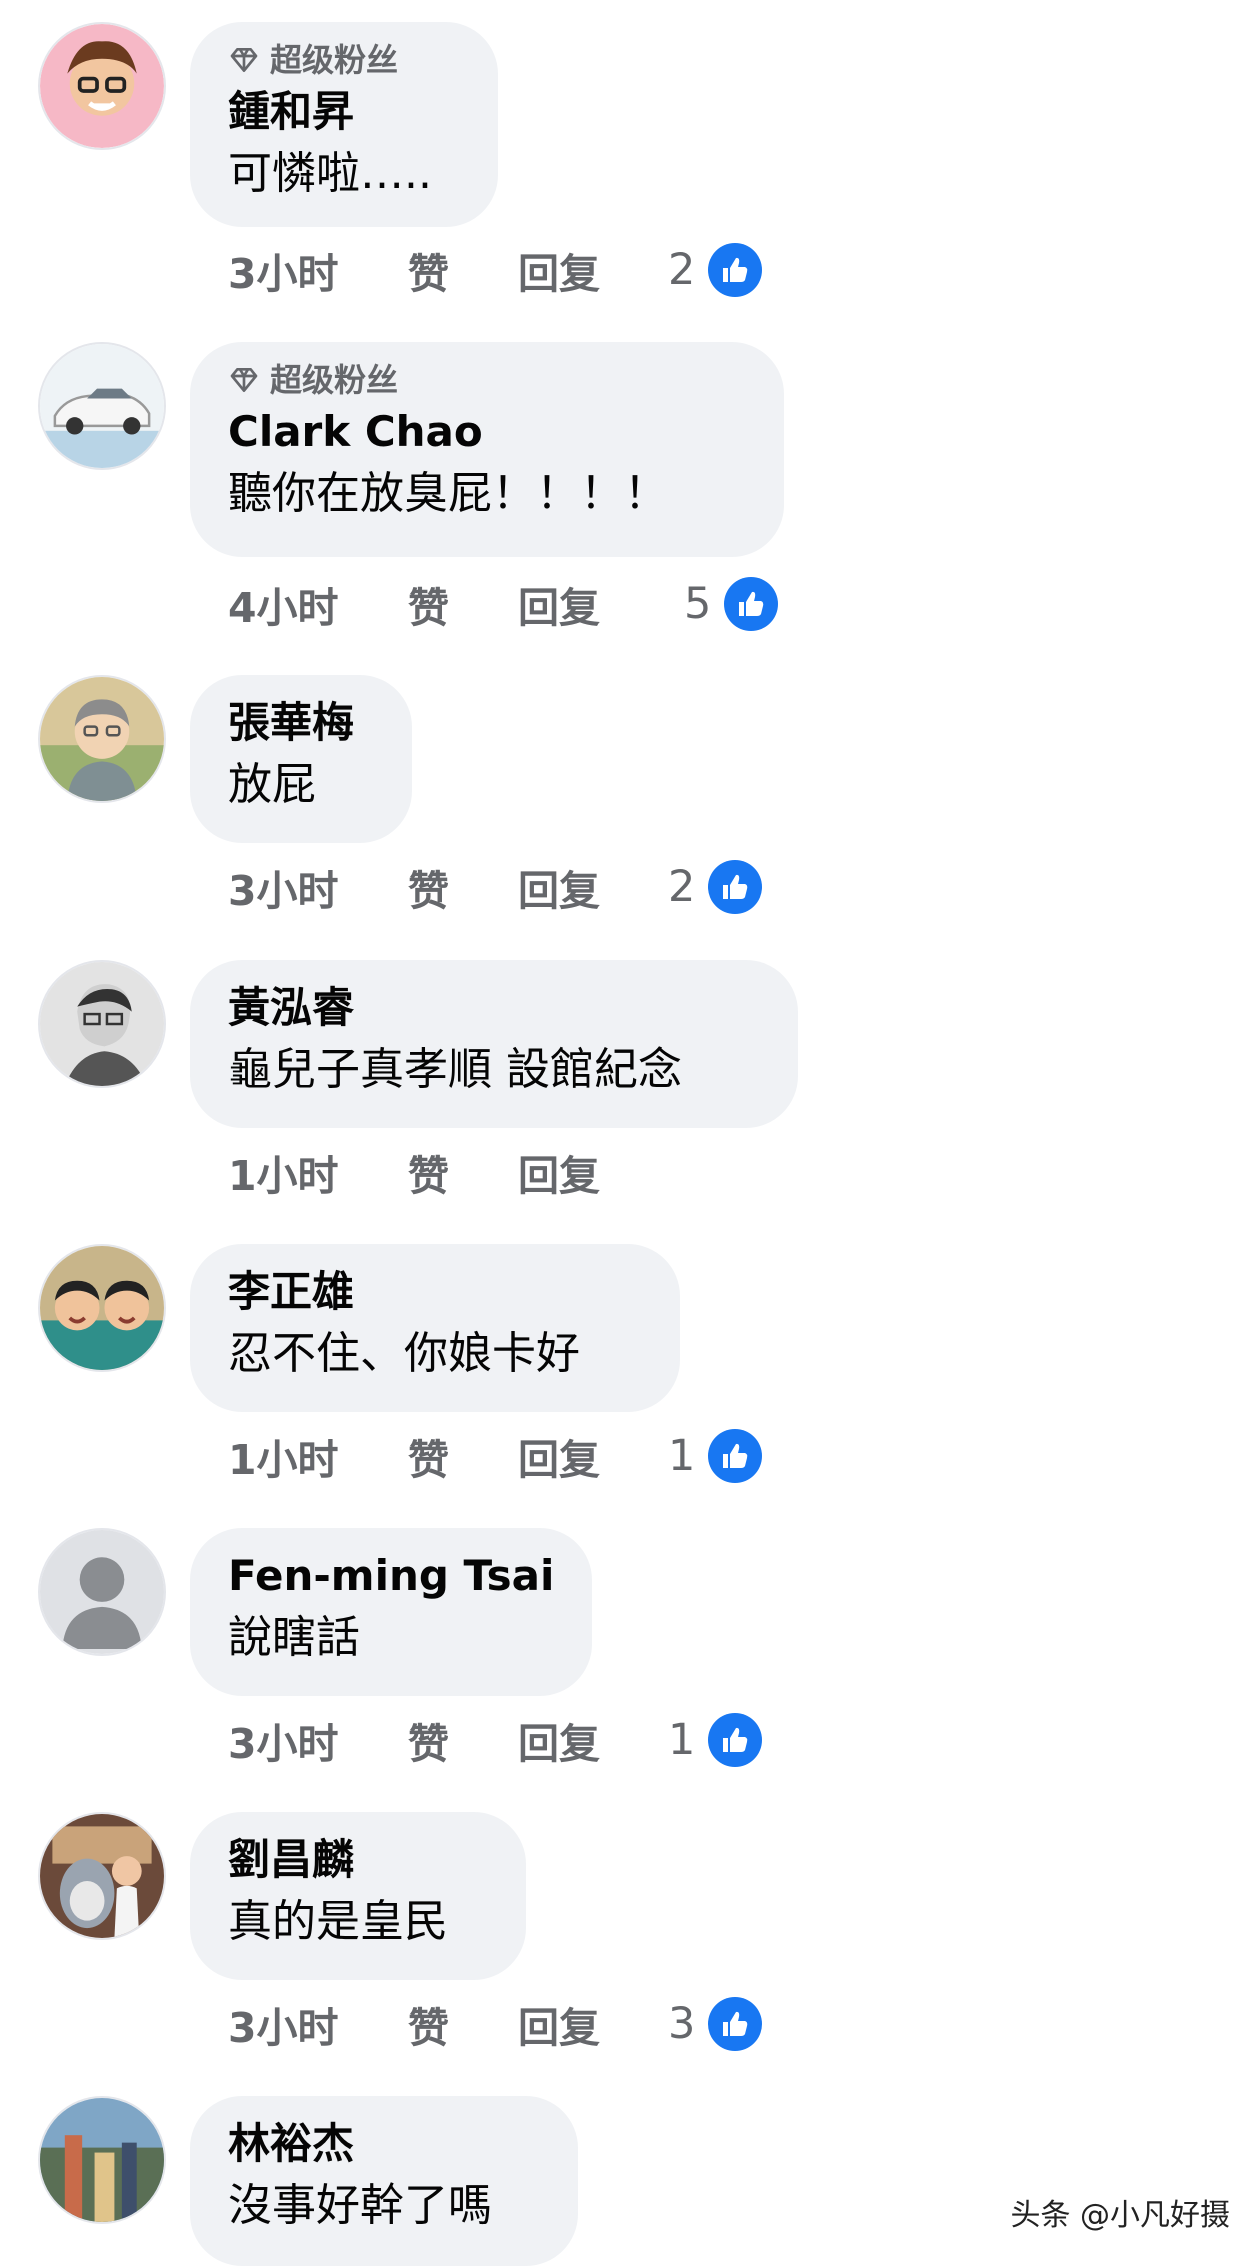 This screenshot has width=1260, height=2266. I want to click on commenter-name: 李正雄, so click(434, 1292).